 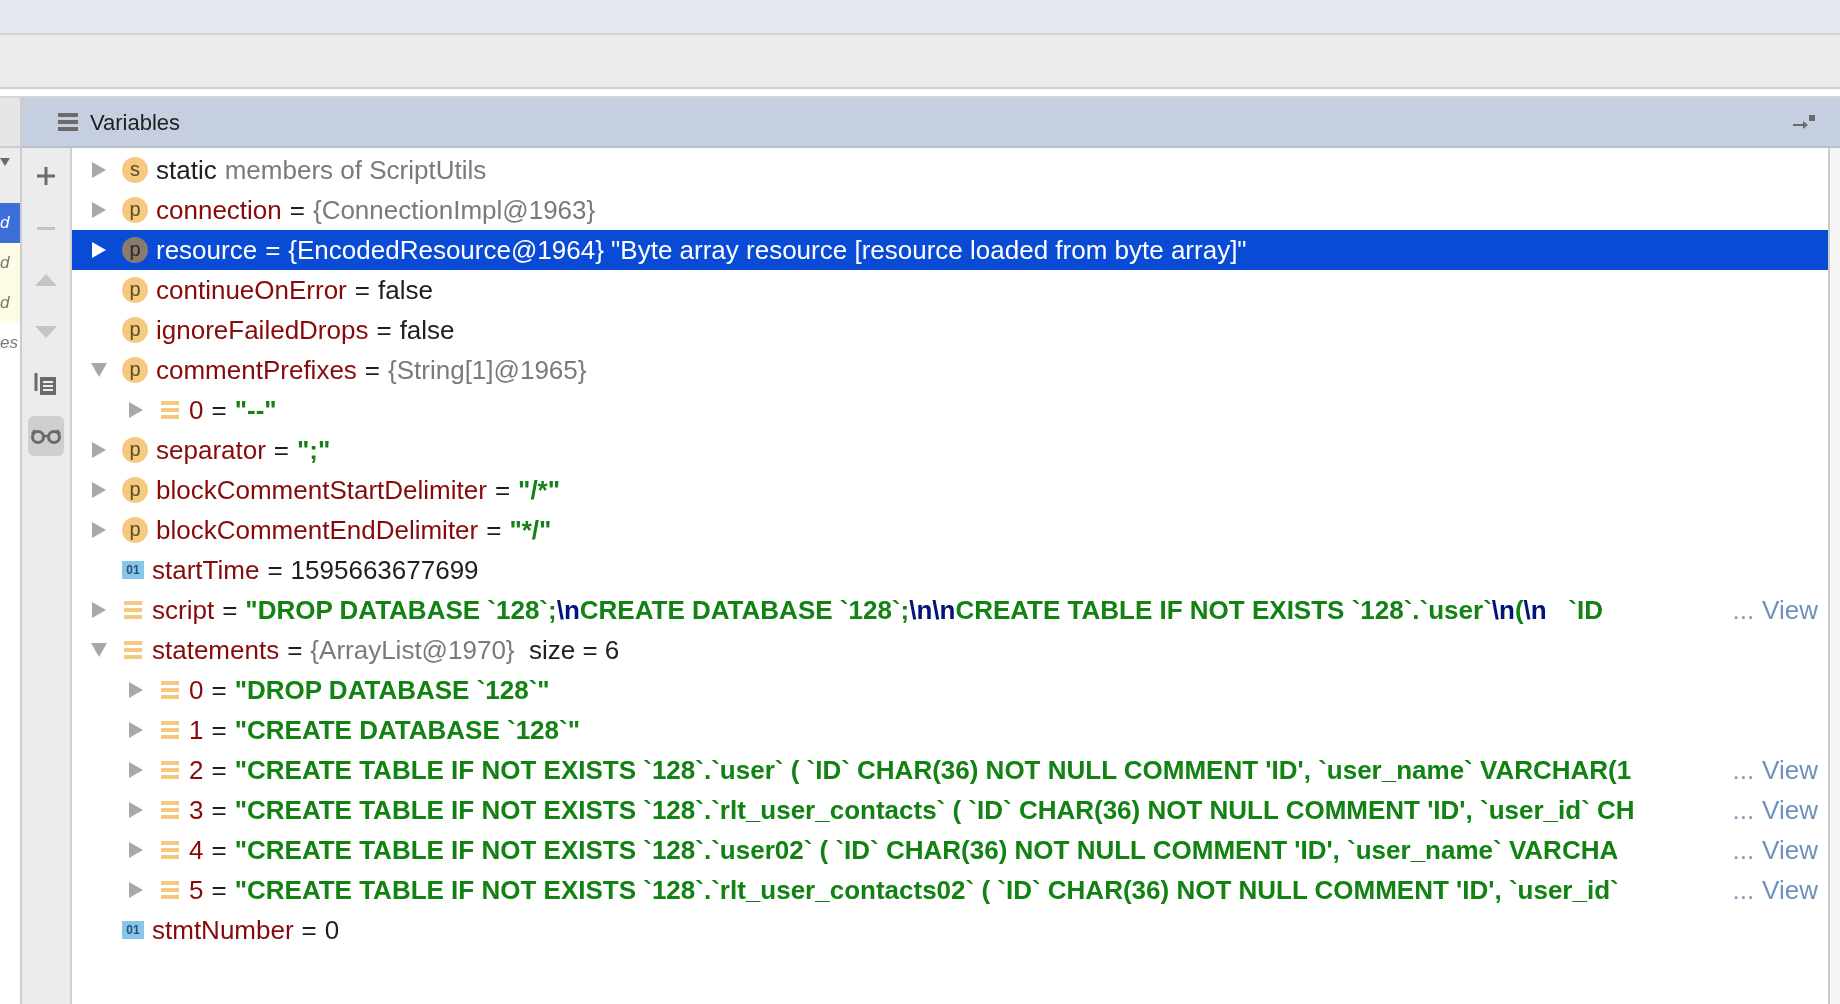 I want to click on variable-row: 1 = "CREATE DATABASE `128`", so click(x=950, y=730).